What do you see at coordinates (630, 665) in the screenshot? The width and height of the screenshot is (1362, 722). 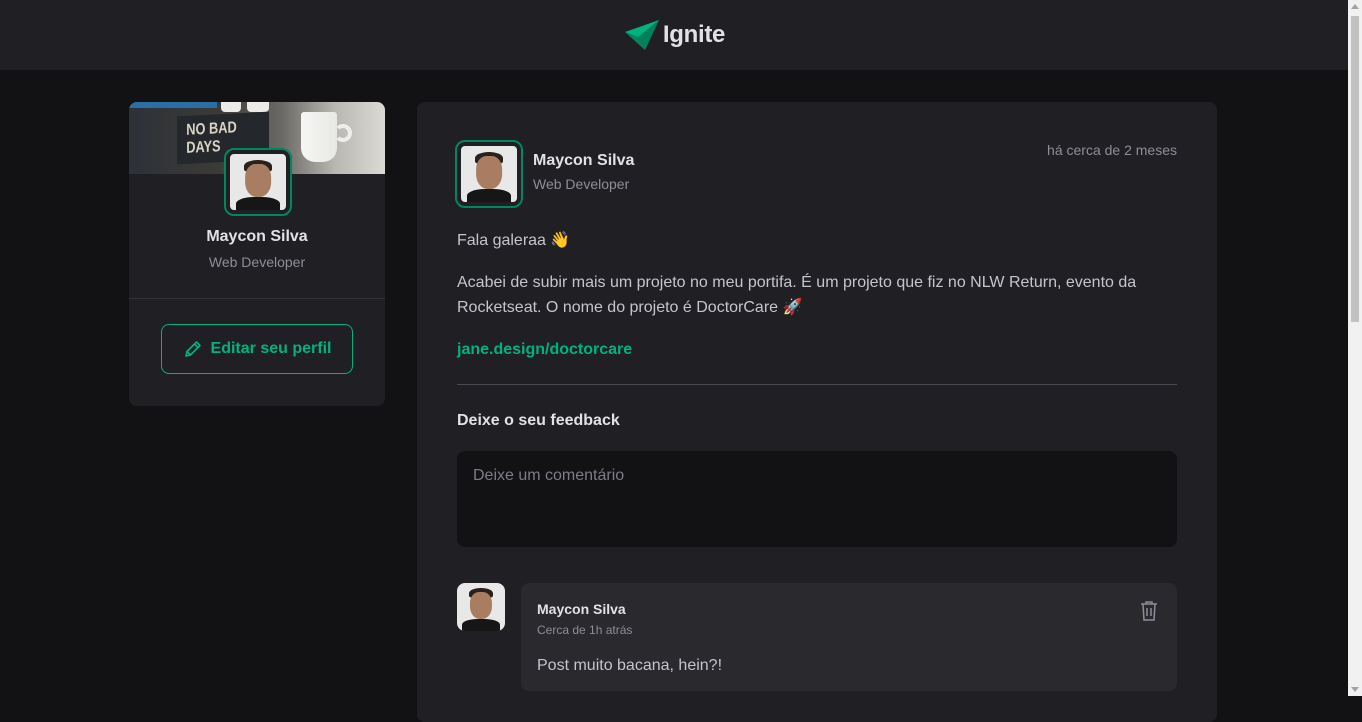 I see `comment-text: Post muito bacana, hein?!` at bounding box center [630, 665].